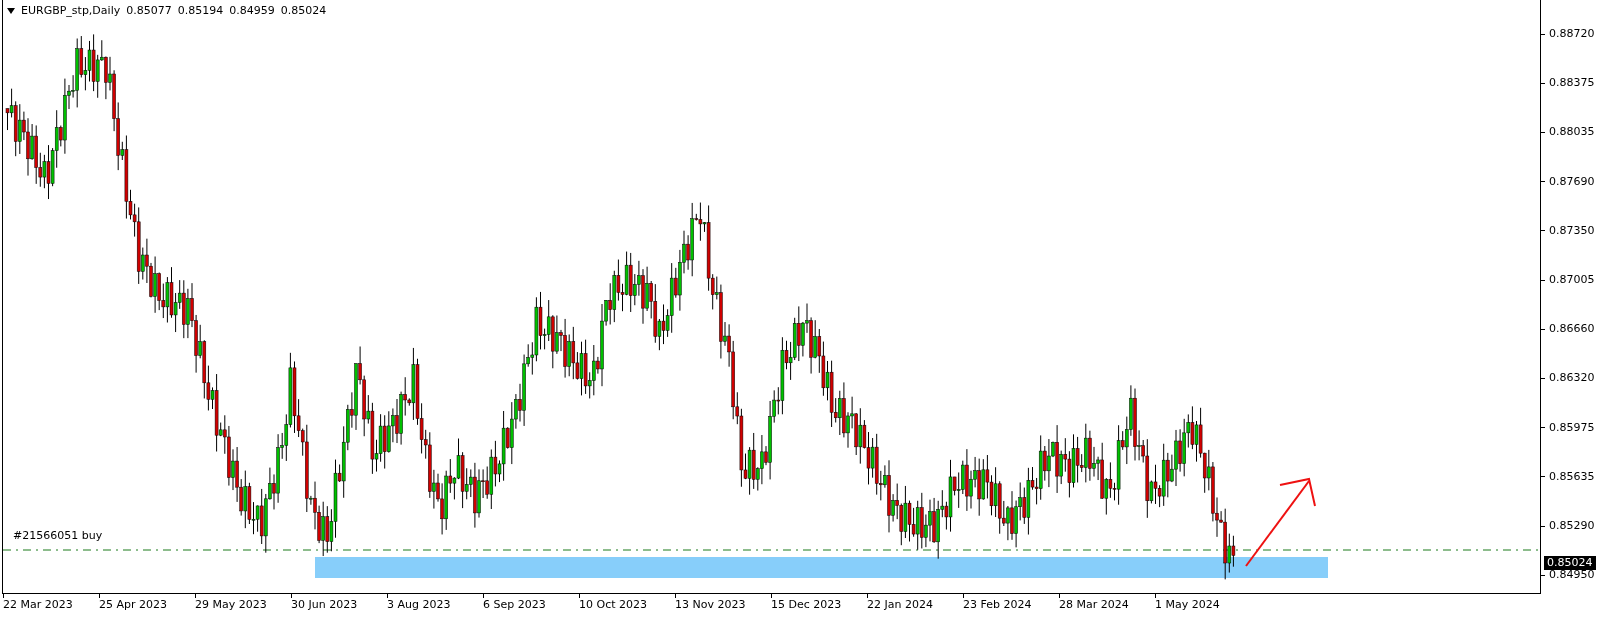 Image resolution: width=1604 pixels, height=617 pixels. I want to click on price-tick: 0.85975, so click(1572, 427).